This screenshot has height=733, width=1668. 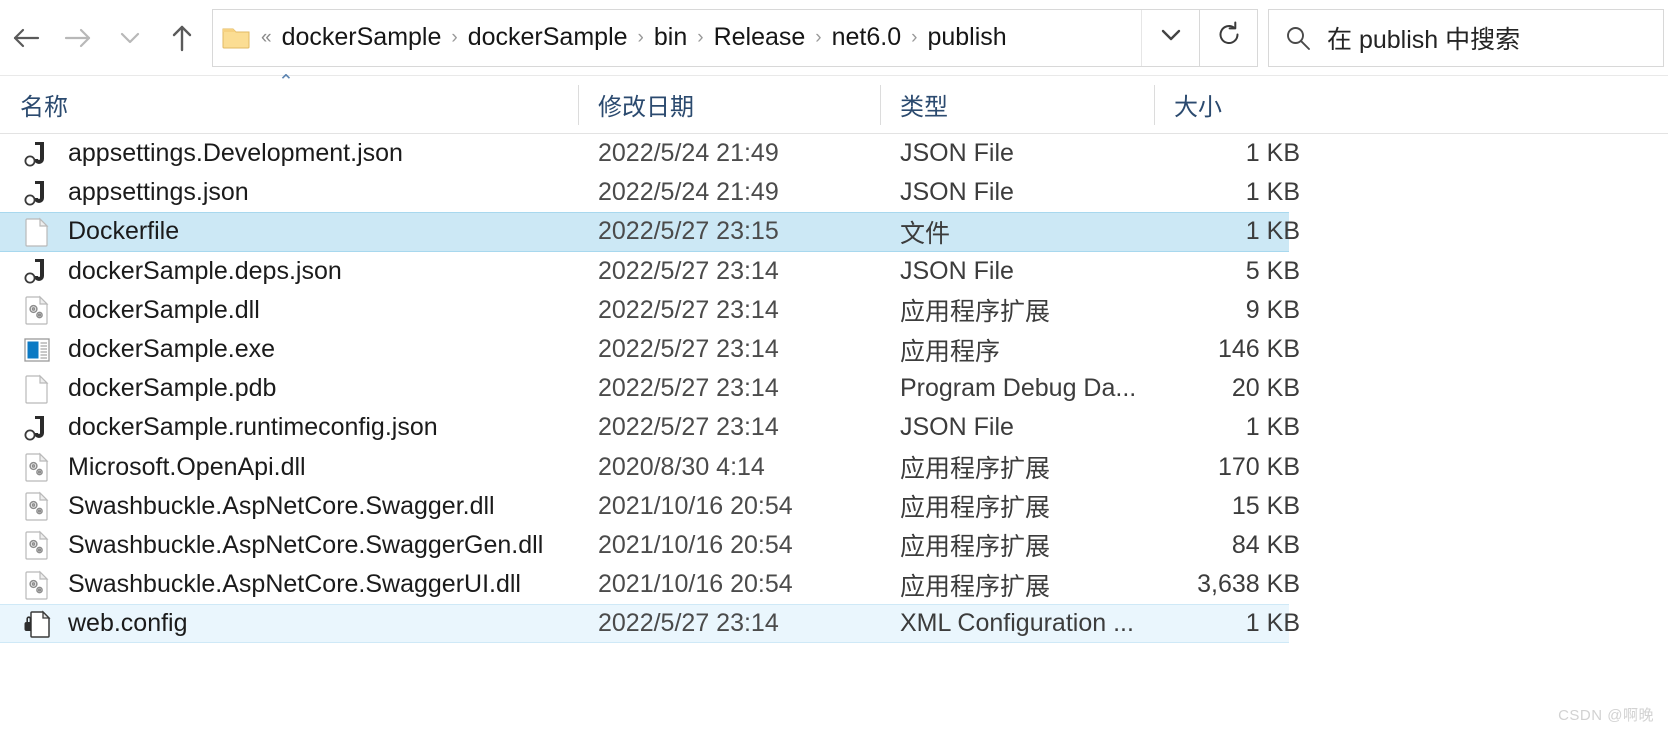 I want to click on file-name-cell: dockerSample.exe, so click(x=289, y=350).